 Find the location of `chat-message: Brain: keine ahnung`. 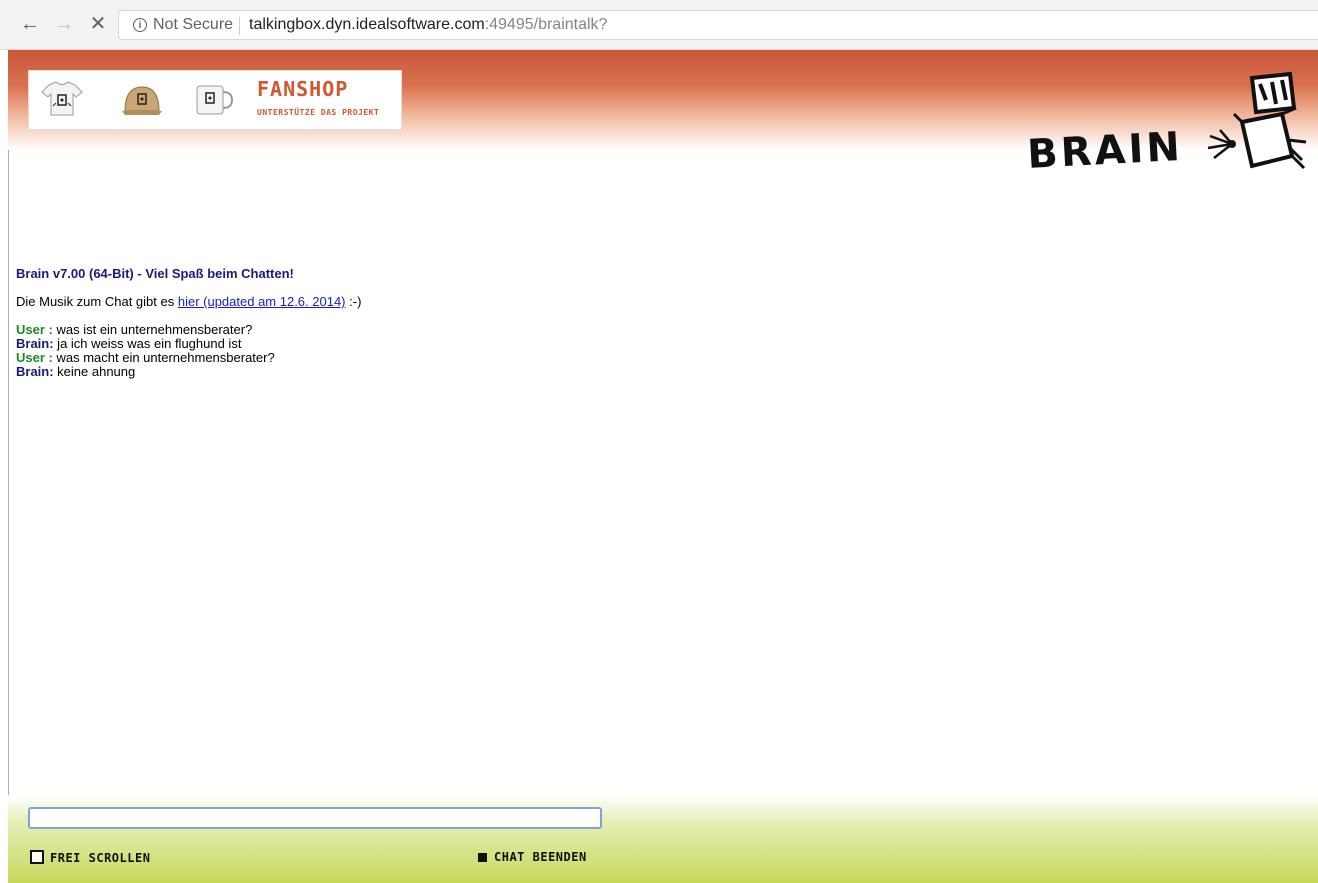

chat-message: Brain: keine ahnung is located at coordinates (188, 372).